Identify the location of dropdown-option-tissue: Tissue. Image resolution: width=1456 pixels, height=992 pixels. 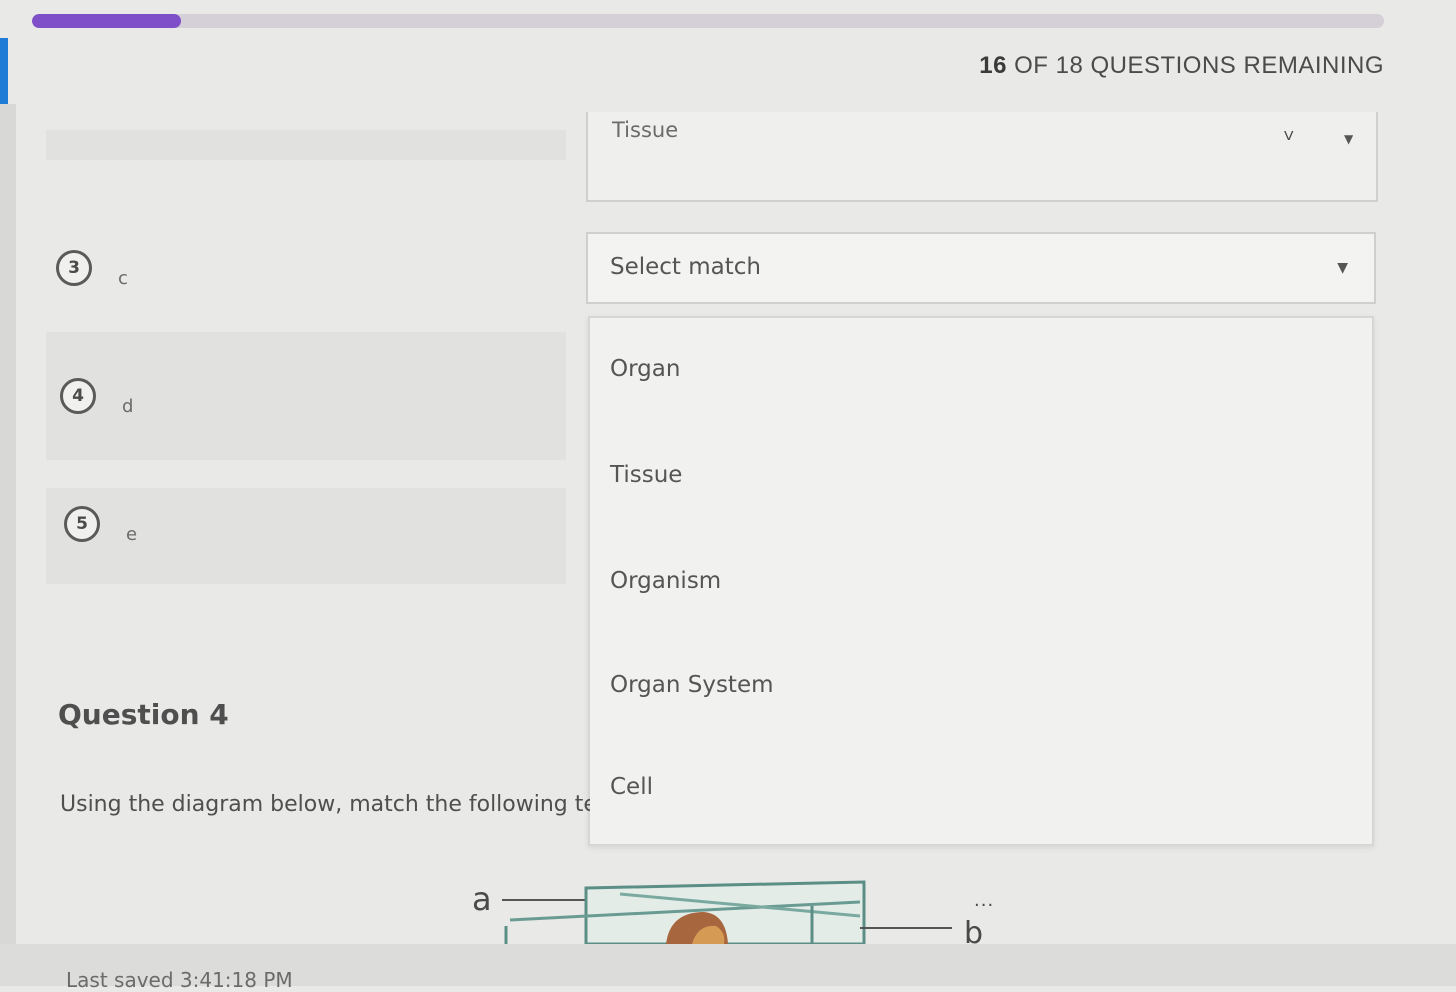
(646, 475).